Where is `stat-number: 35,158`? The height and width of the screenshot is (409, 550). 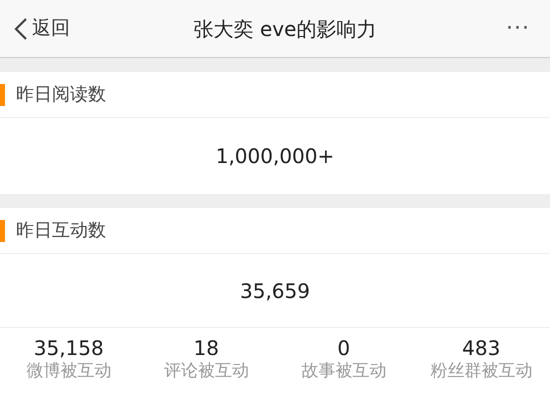 stat-number: 35,158 is located at coordinates (69, 348).